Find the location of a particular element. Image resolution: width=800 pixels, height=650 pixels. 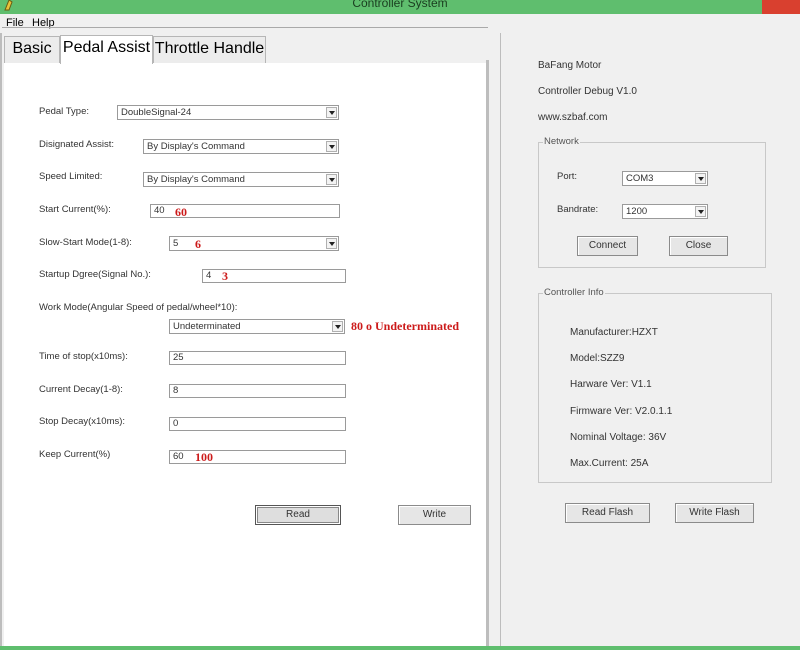

company-name: BaFang Motor is located at coordinates (570, 65).